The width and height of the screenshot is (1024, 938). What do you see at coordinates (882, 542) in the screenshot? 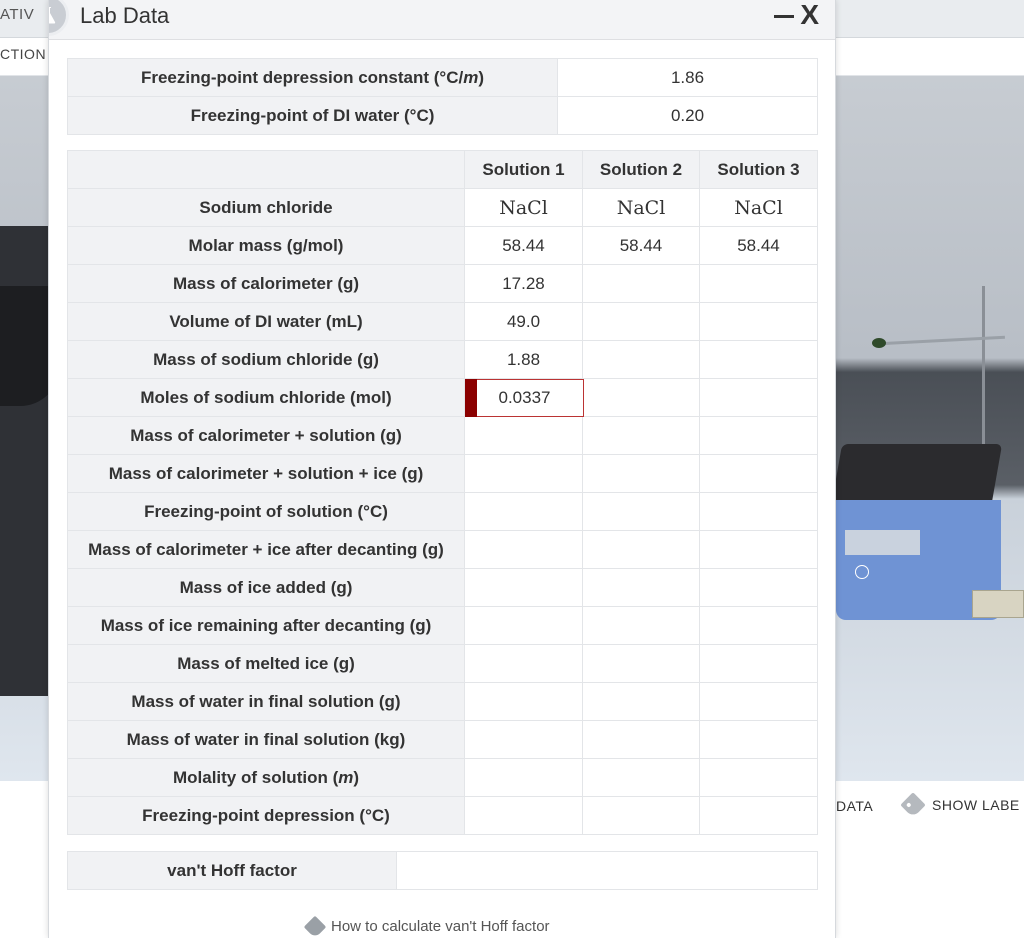
I see `hotplate-display` at bounding box center [882, 542].